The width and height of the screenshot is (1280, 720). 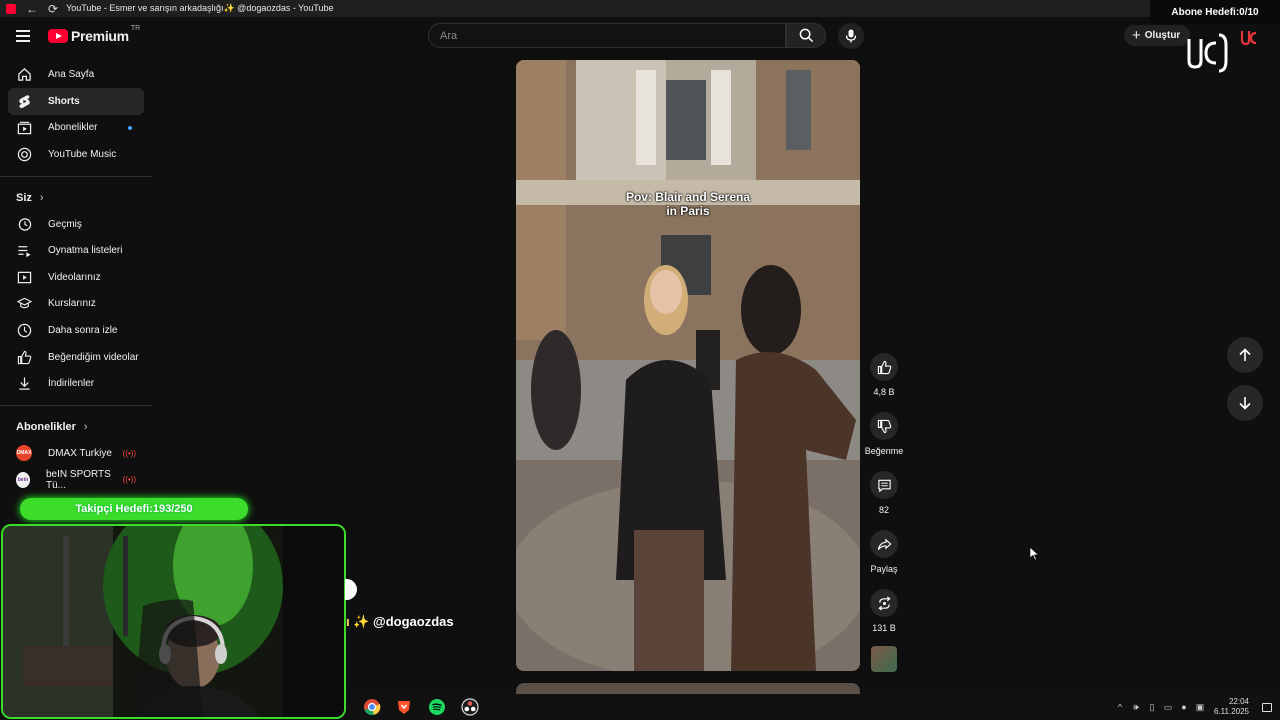 What do you see at coordinates (1157, 35) in the screenshot?
I see `create-button: + Oluştur` at bounding box center [1157, 35].